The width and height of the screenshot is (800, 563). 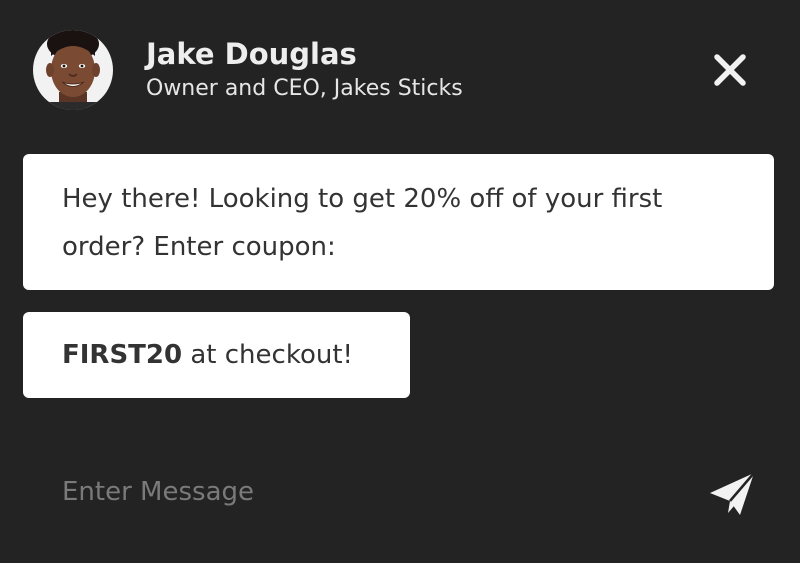 What do you see at coordinates (267, 355) in the screenshot?
I see `message-text: at checkout!` at bounding box center [267, 355].